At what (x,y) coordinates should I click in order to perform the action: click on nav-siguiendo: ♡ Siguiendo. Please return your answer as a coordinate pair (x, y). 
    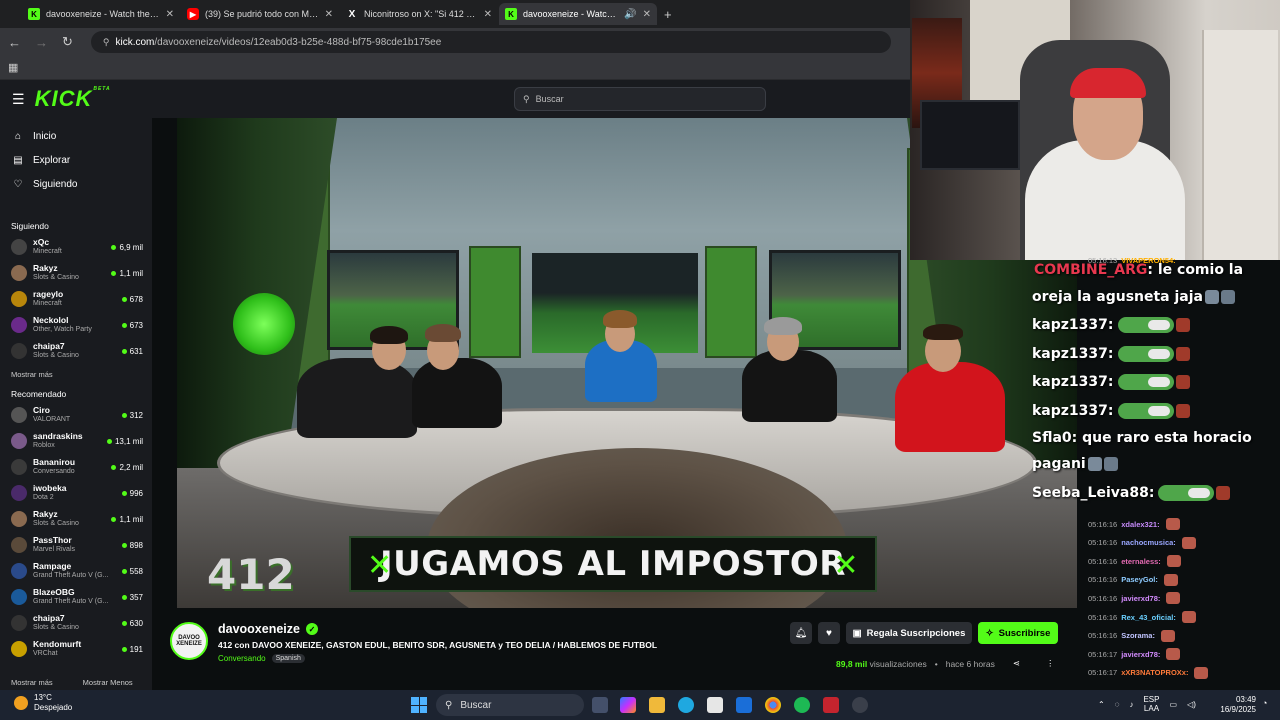
    Looking at the image, I should click on (76, 184).